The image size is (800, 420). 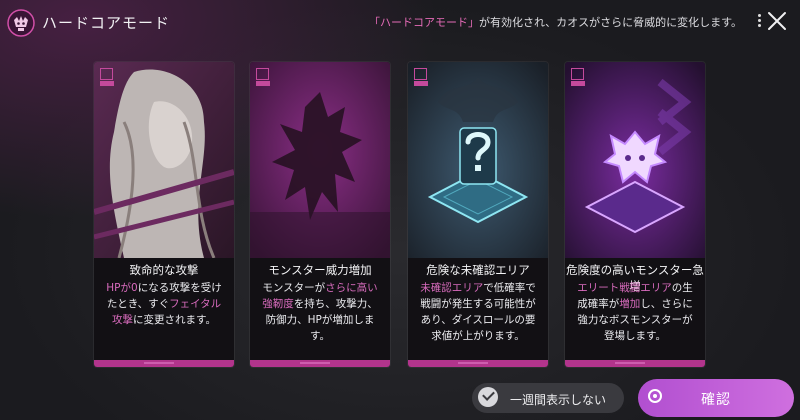 I want to click on card-title: 危険な未確認エリア, so click(x=478, y=270).